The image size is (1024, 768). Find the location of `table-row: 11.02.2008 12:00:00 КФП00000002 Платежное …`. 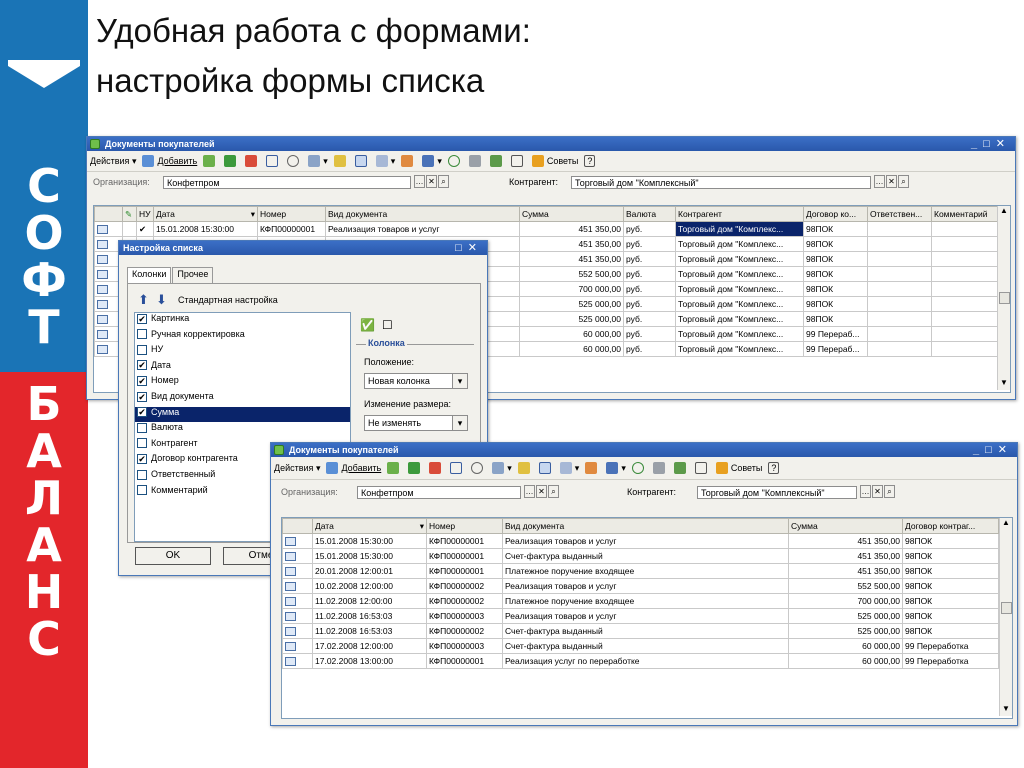

table-row: 11.02.2008 12:00:00 КФП00000002 Платежное … is located at coordinates (640, 601).